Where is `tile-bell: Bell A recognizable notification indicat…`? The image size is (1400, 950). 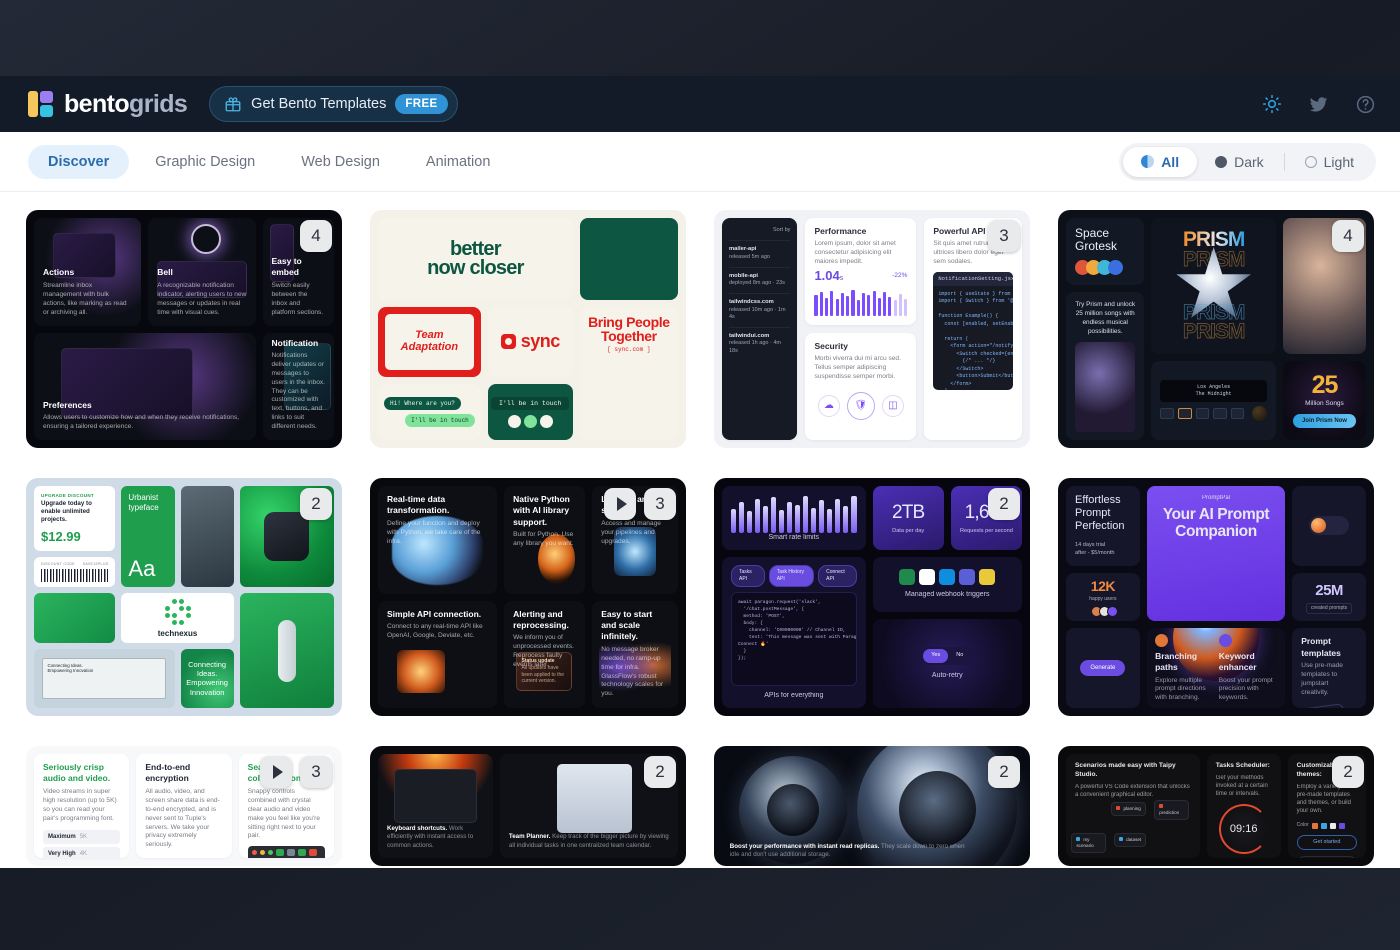 tile-bell: Bell A recognizable notification indicat… is located at coordinates (202, 272).